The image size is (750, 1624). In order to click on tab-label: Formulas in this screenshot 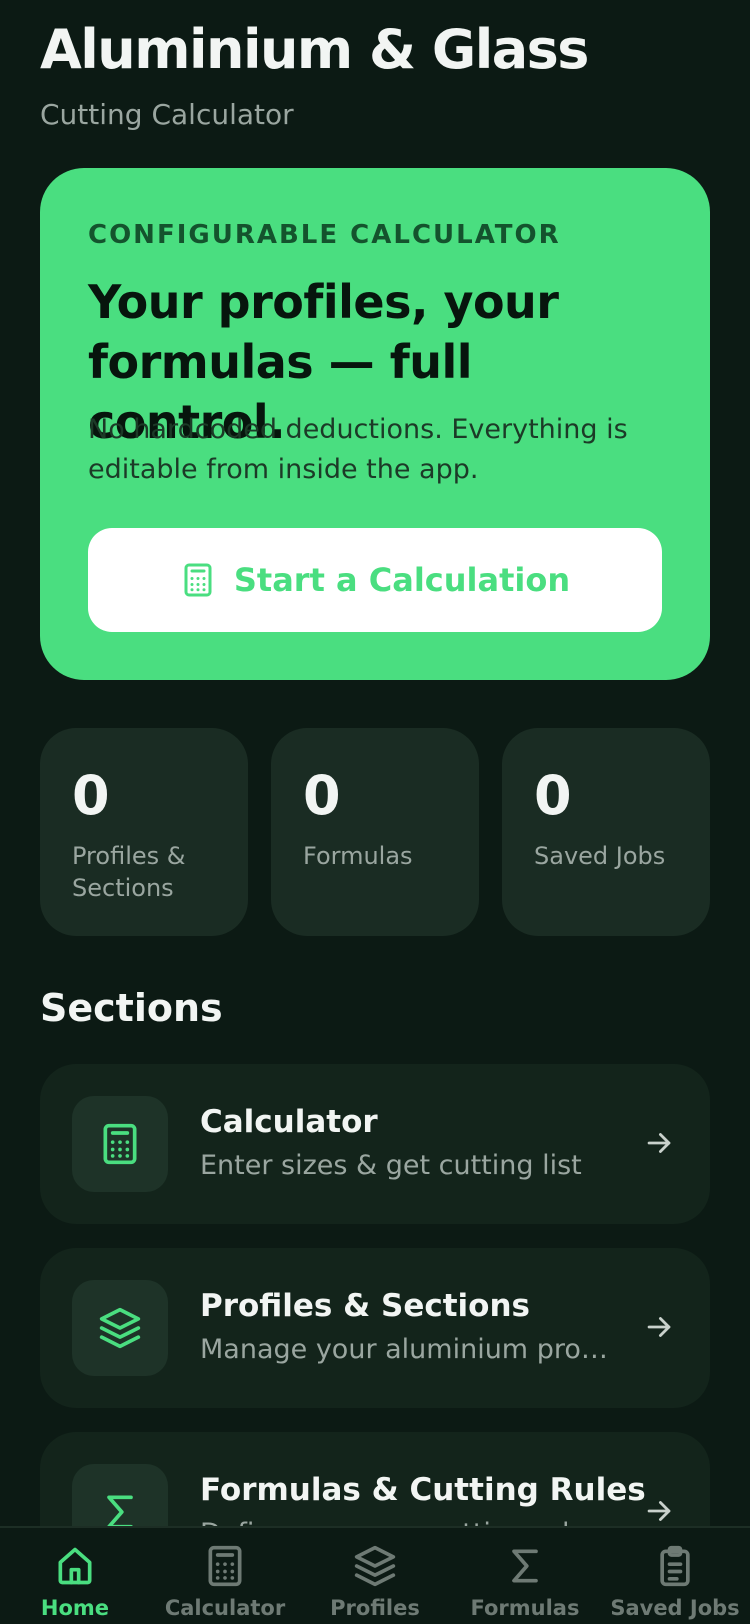, I will do `click(525, 1608)`.